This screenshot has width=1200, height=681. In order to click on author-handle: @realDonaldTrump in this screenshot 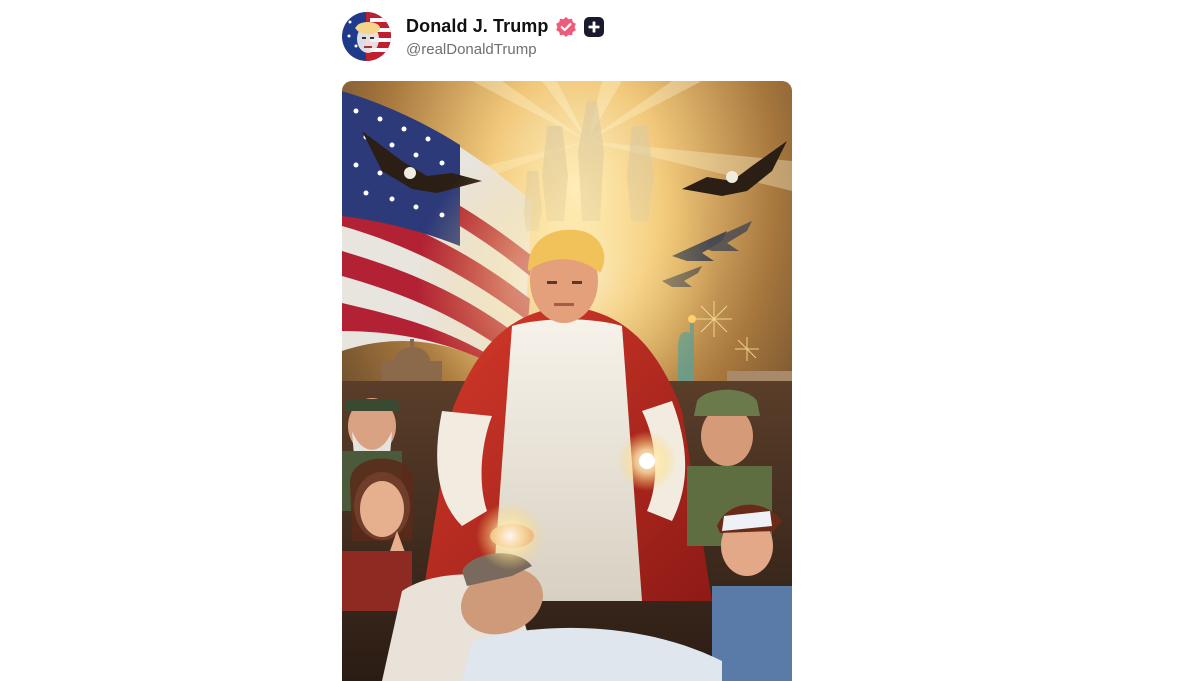, I will do `click(505, 49)`.